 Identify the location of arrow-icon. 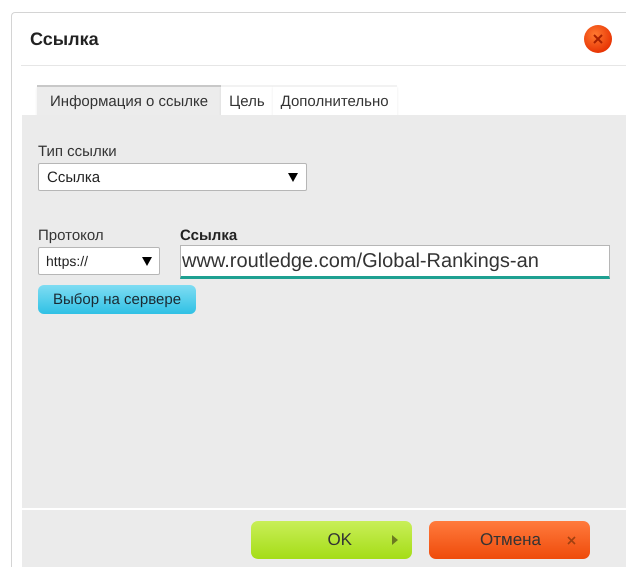
(395, 540).